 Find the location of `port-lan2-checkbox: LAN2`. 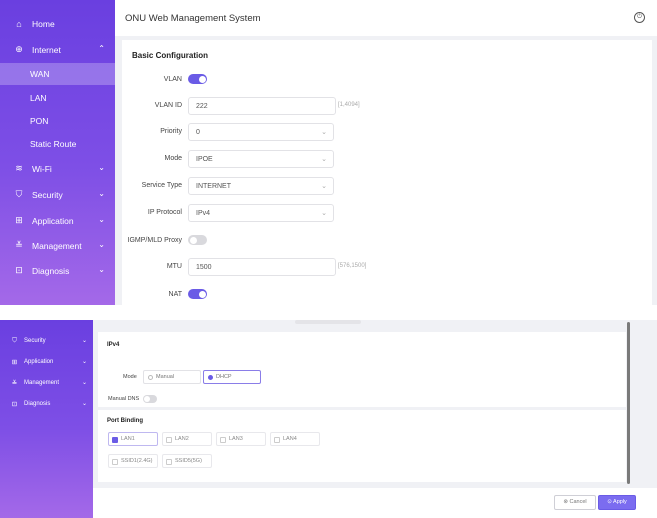

port-lan2-checkbox: LAN2 is located at coordinates (187, 439).